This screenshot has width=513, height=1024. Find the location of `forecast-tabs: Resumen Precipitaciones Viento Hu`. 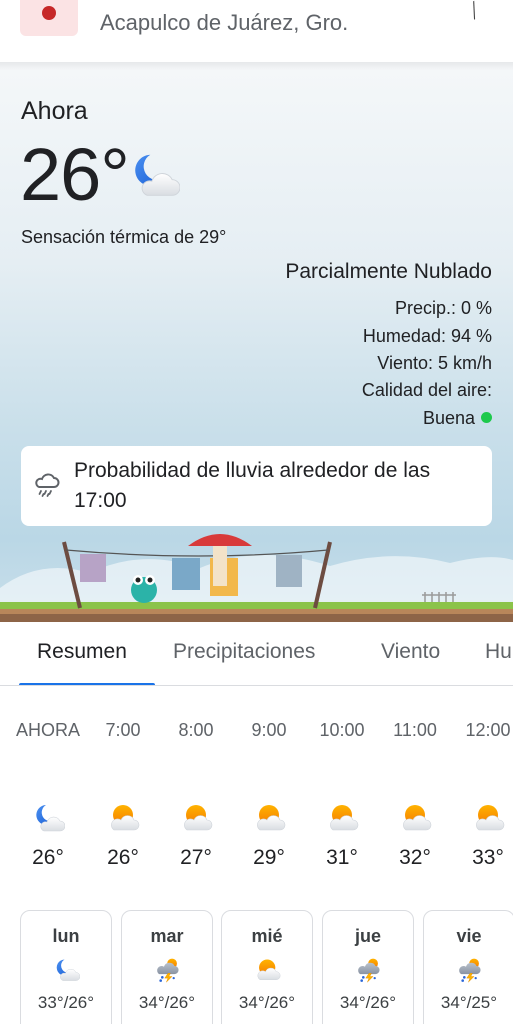

forecast-tabs: Resumen Precipitaciones Viento Hu is located at coordinates (256, 654).